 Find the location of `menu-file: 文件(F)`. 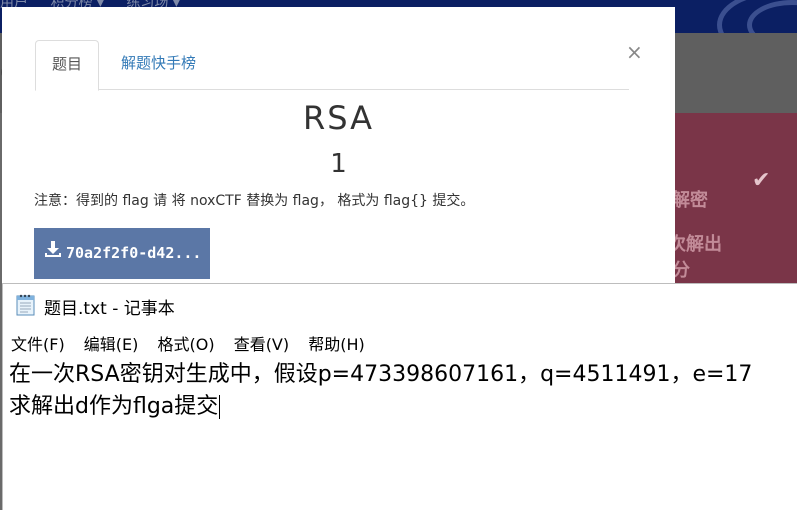

menu-file: 文件(F) is located at coordinates (38, 344).